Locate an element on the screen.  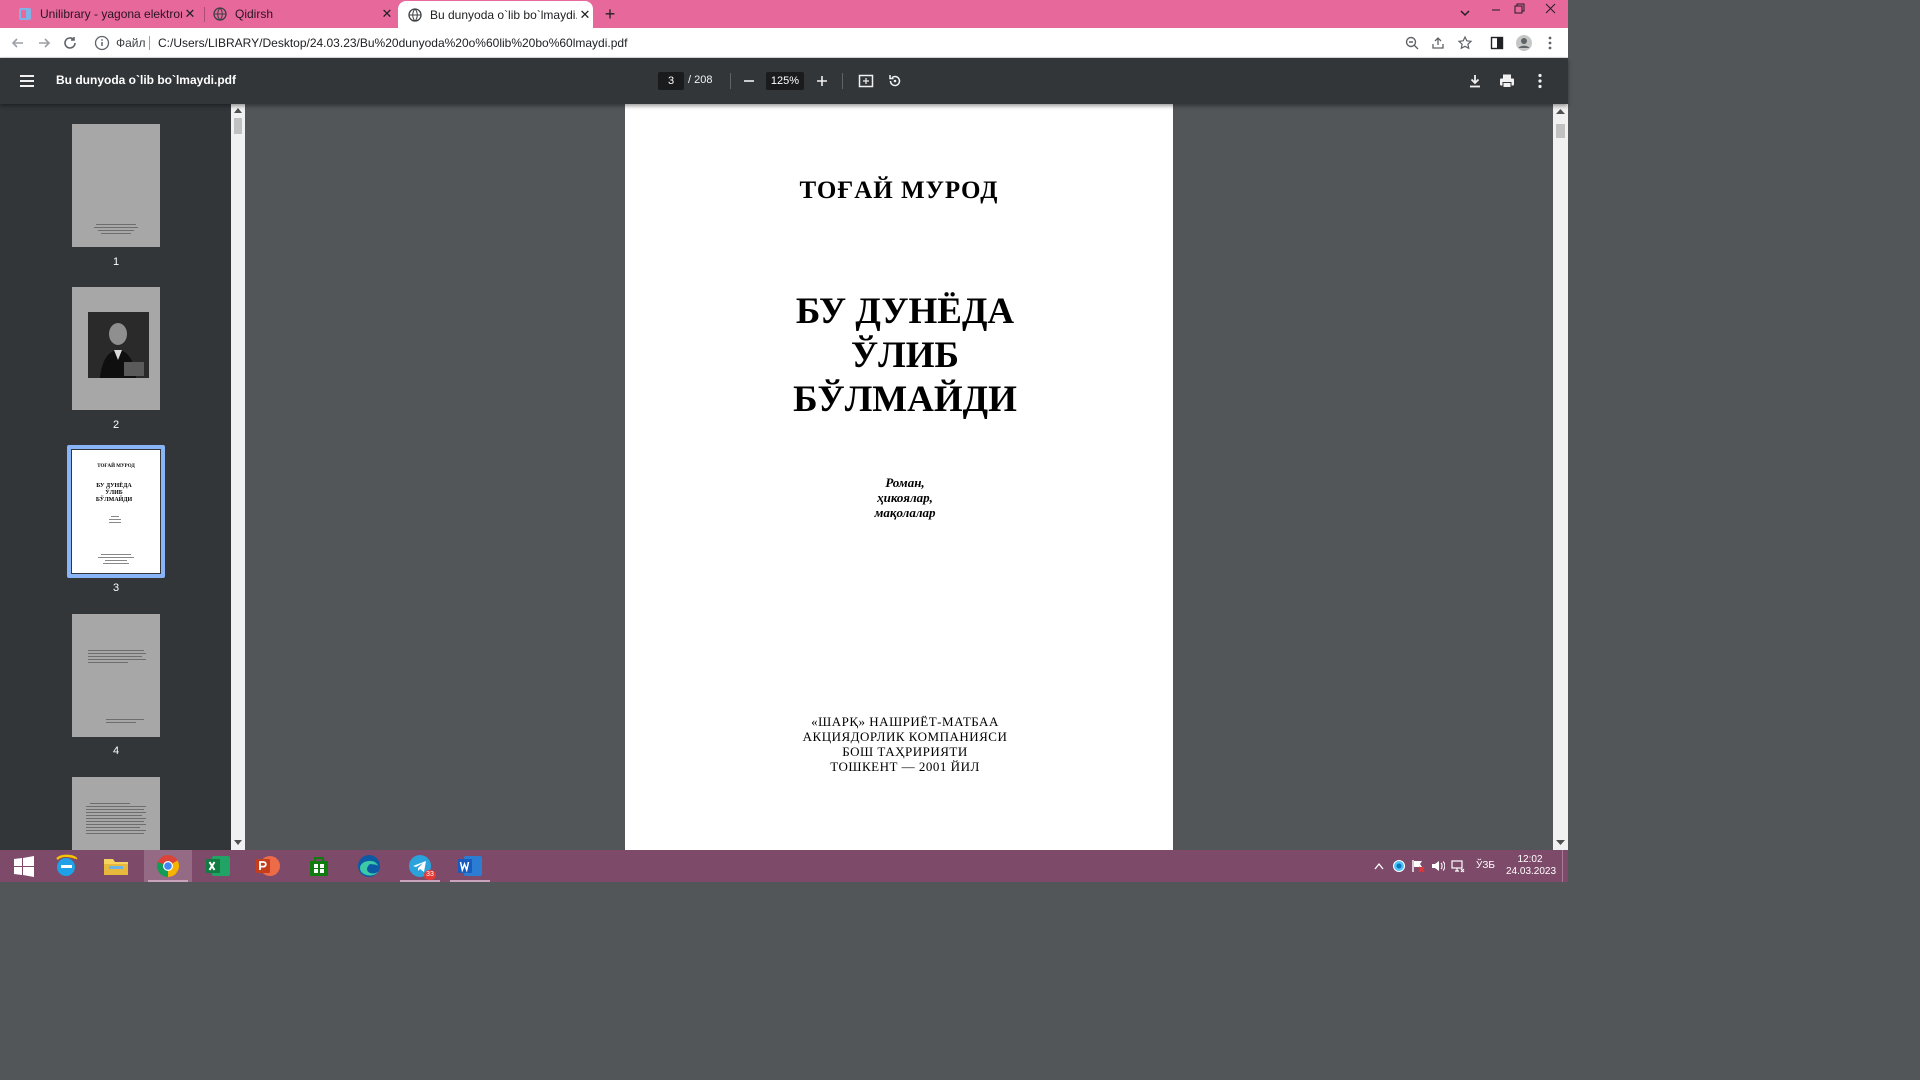
zoom-out-icon is located at coordinates (749, 81).